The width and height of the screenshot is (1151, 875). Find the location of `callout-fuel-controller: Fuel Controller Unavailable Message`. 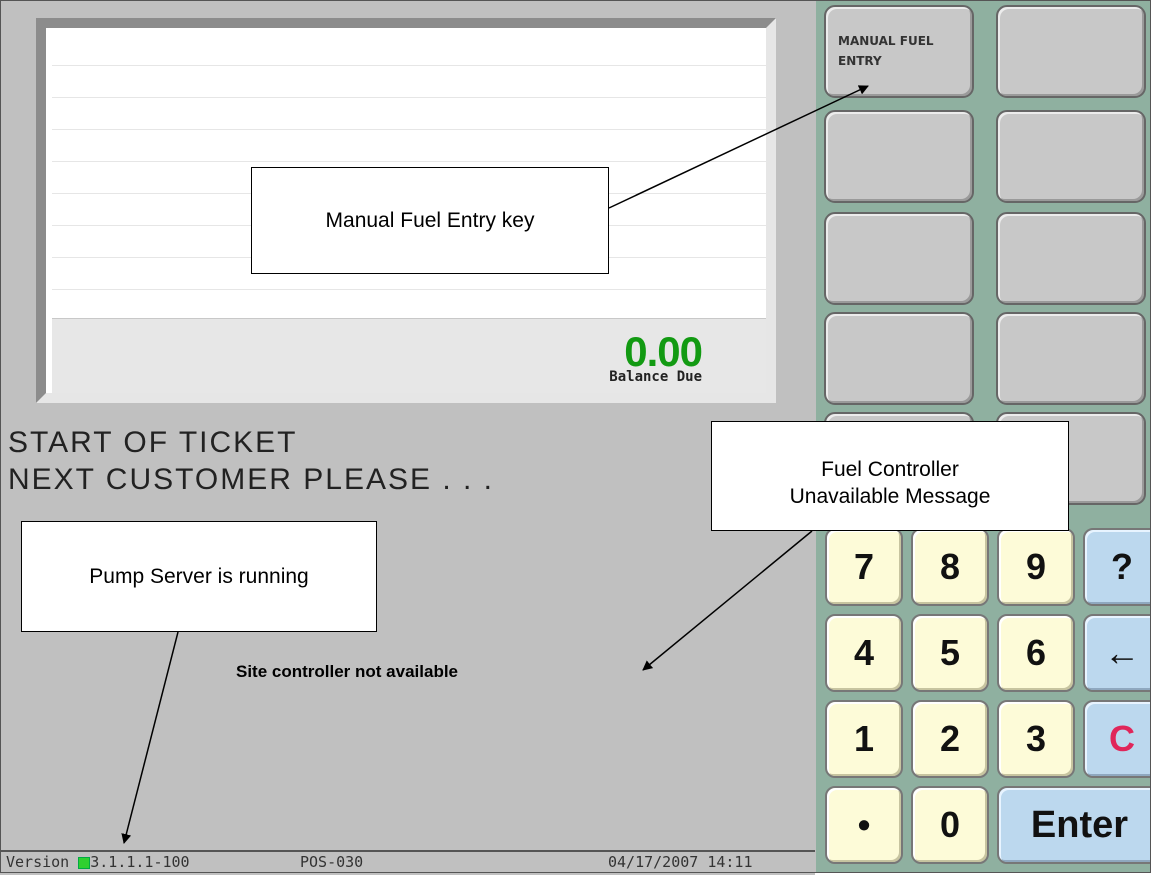

callout-fuel-controller: Fuel Controller Unavailable Message is located at coordinates (890, 476).